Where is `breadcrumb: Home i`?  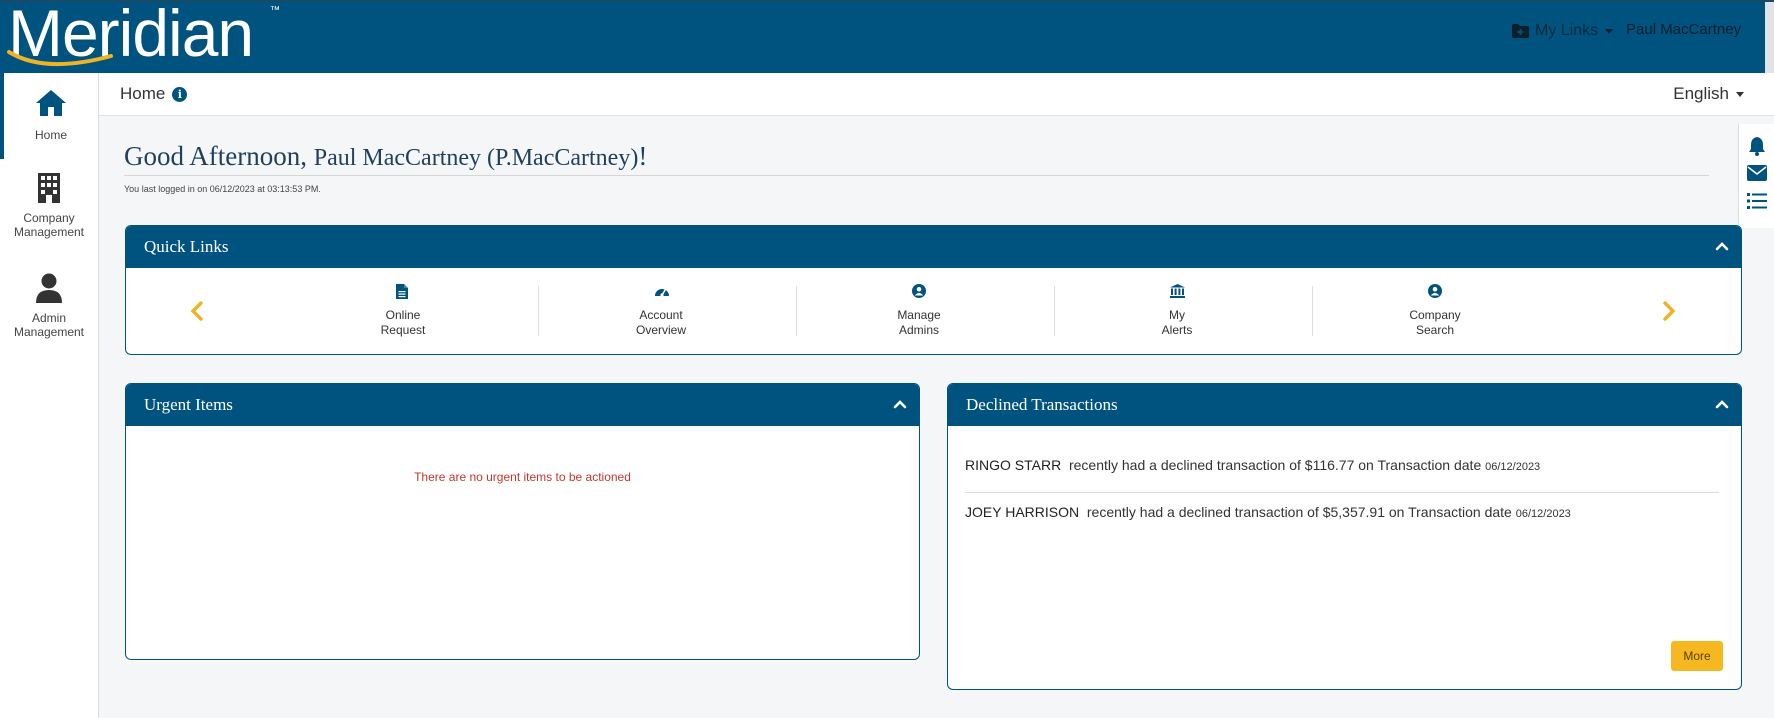
breadcrumb: Home i is located at coordinates (154, 94).